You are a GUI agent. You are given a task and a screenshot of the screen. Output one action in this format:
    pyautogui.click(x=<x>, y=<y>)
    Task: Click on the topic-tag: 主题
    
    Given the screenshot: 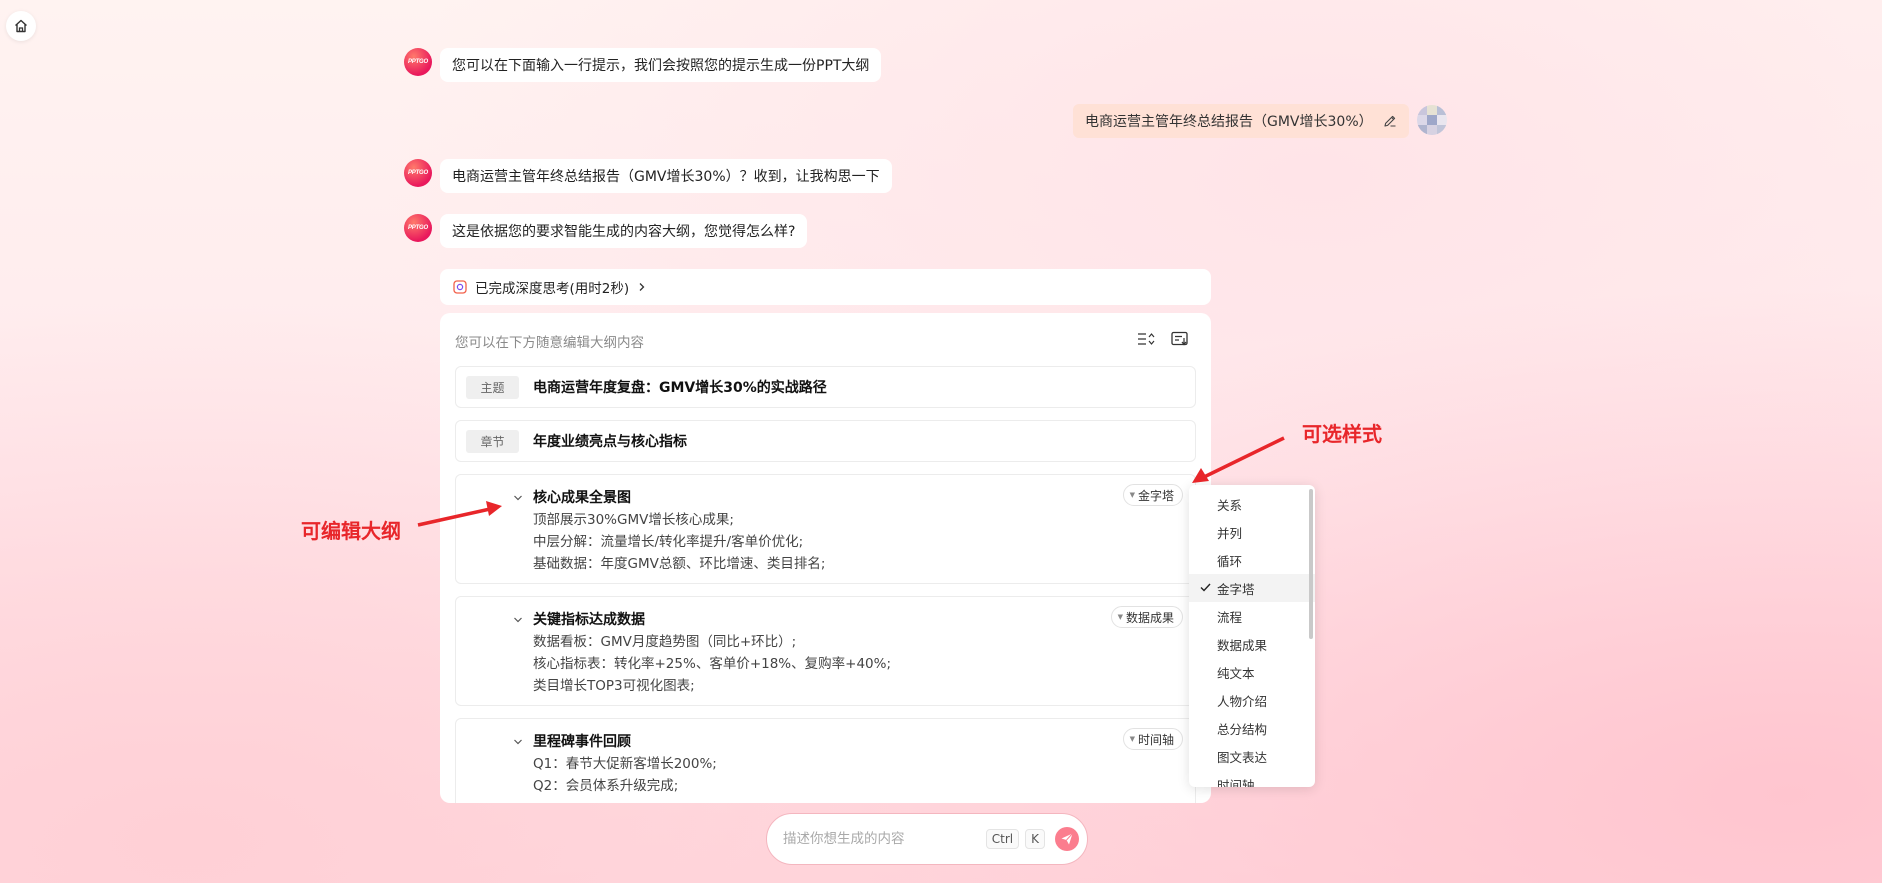 What is the action you would take?
    pyautogui.click(x=492, y=387)
    